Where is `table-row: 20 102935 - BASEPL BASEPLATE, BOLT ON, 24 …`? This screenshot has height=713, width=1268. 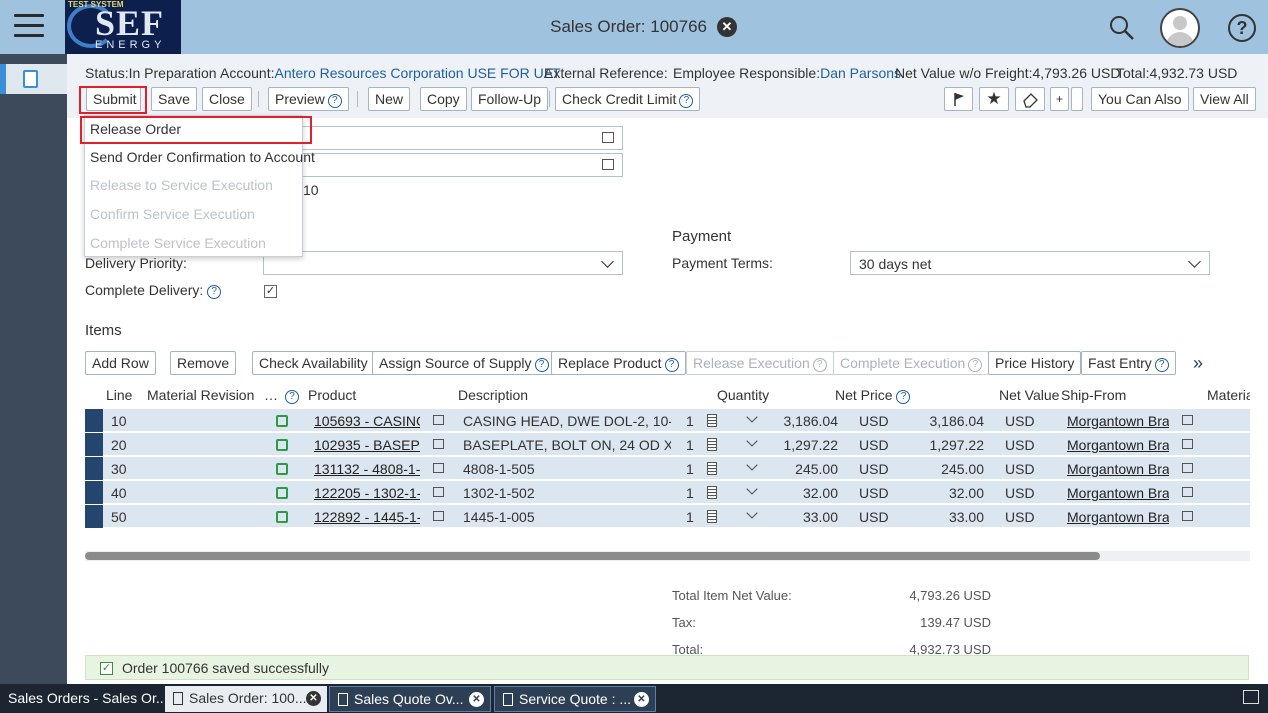
table-row: 20 102935 - BASEPL BASEPLATE, BOLT ON, 24 … is located at coordinates (667, 444).